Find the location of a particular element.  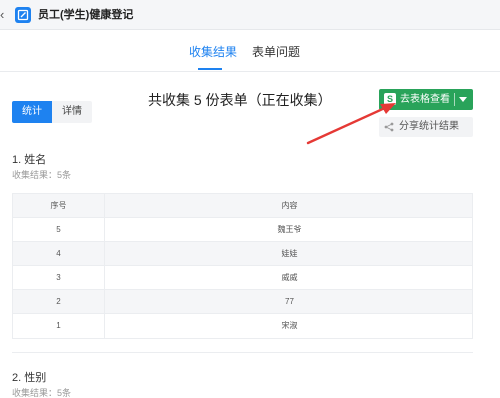

view-in-sheet-button: S 去表格查看 is located at coordinates (426, 99).